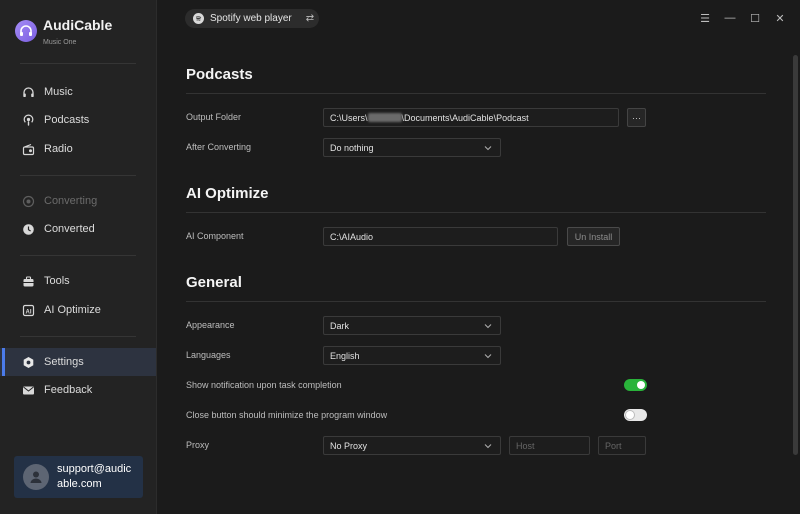  Describe the element at coordinates (742, 18) in the screenshot. I see `window-controls: ☰ — ☐ ✕` at that location.